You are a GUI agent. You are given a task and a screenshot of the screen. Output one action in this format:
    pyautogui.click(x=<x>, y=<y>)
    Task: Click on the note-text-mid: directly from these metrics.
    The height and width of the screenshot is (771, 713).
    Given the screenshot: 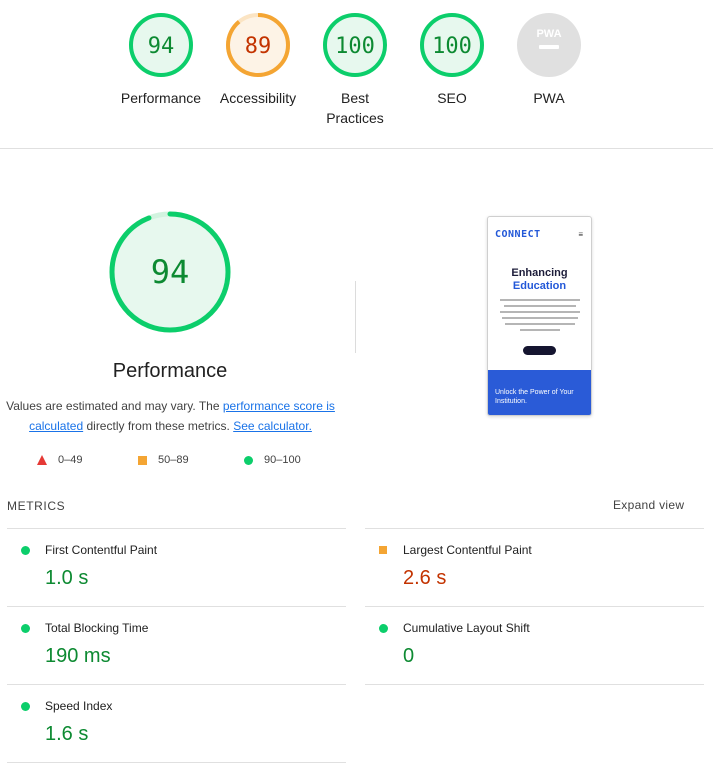 What is the action you would take?
    pyautogui.click(x=158, y=426)
    